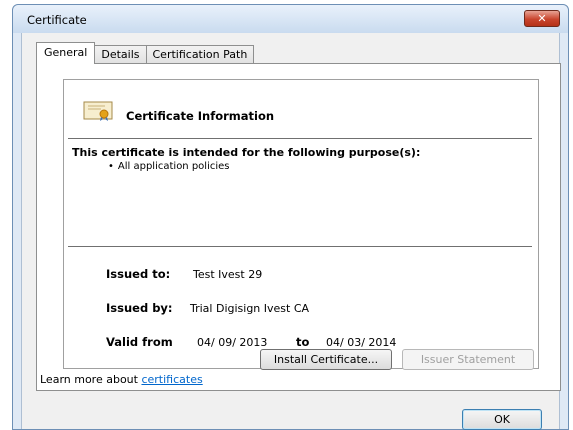 The width and height of the screenshot is (573, 430). Describe the element at coordinates (89, 379) in the screenshot. I see `learn-more-prefix: Learn more about` at that location.